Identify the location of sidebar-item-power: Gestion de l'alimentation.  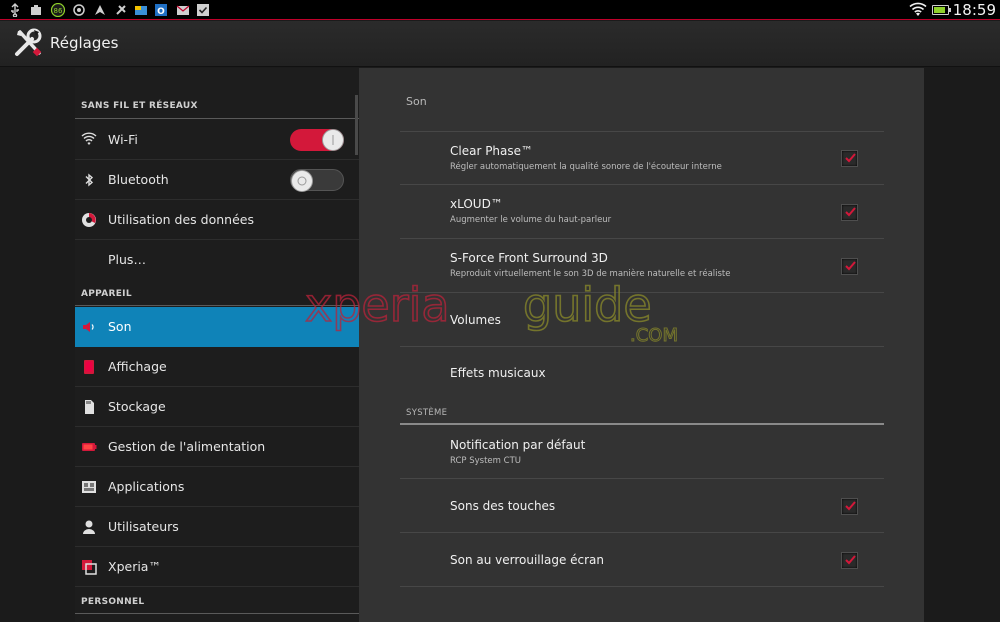
(217, 447).